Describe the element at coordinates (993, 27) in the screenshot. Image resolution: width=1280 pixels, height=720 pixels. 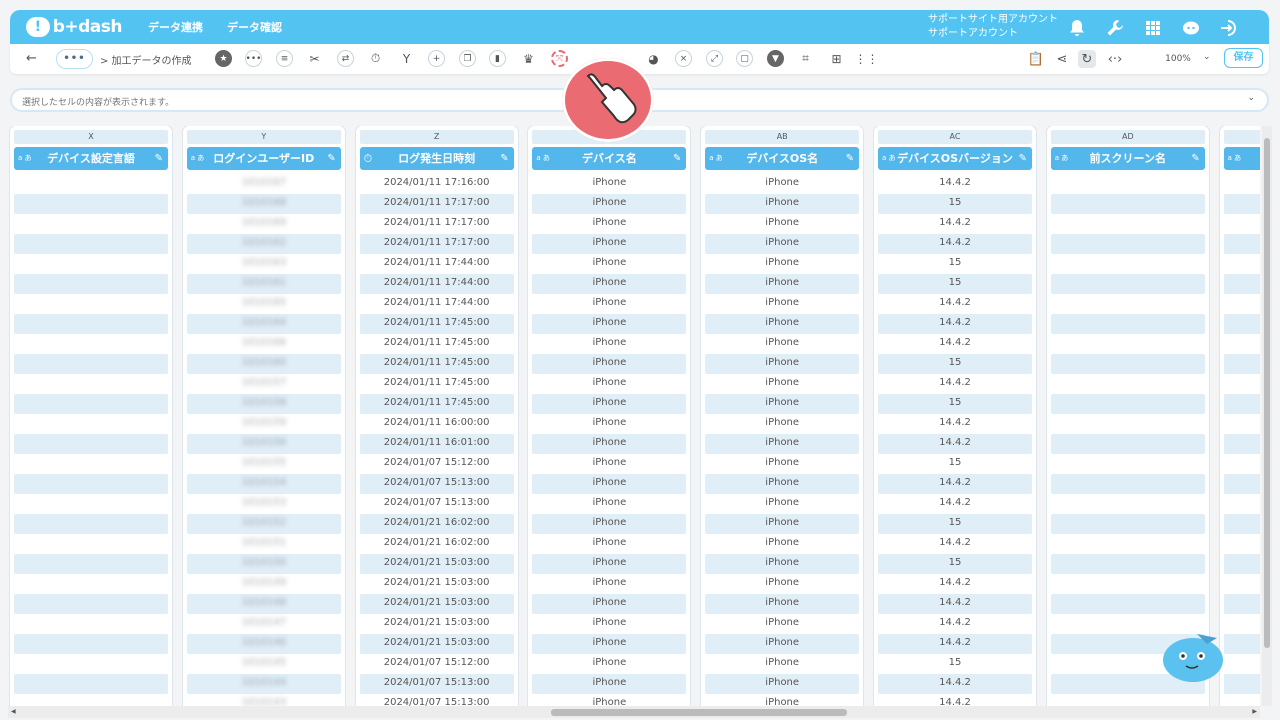
I see `account-info: サポートサイト用アカウント サポートアカウント` at that location.